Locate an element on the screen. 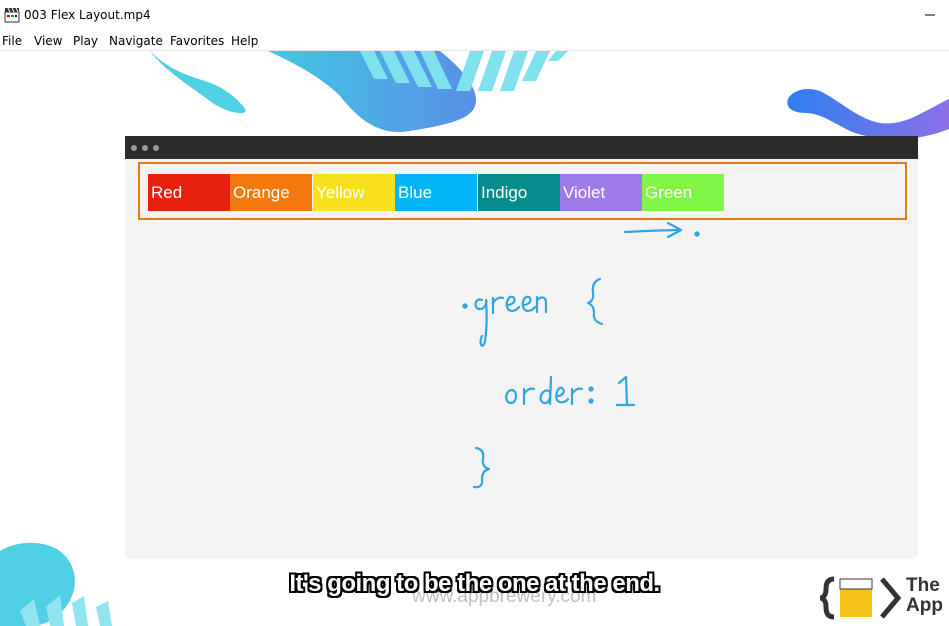 Image resolution: width=949 pixels, height=626 pixels. clapperboard-icon is located at coordinates (12, 15).